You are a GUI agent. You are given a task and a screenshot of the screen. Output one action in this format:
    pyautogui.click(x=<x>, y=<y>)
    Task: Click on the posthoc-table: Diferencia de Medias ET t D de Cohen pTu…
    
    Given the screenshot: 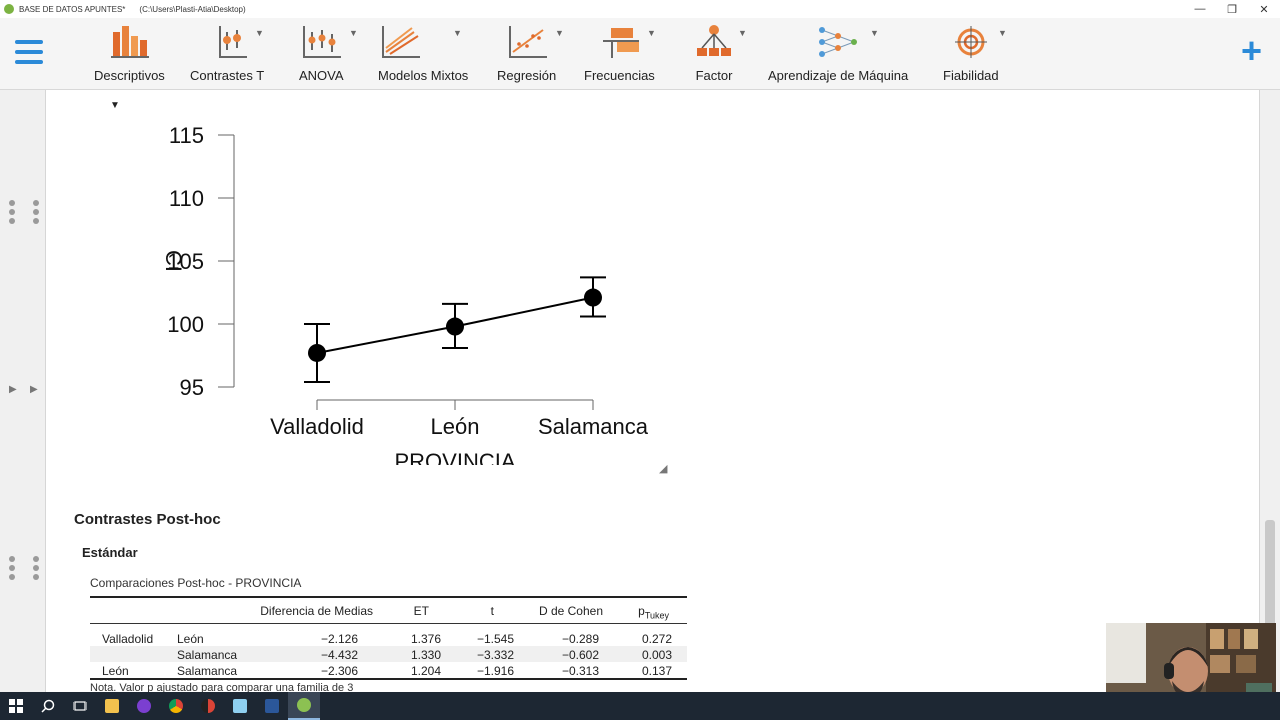 What is the action you would take?
    pyautogui.click(x=388, y=644)
    